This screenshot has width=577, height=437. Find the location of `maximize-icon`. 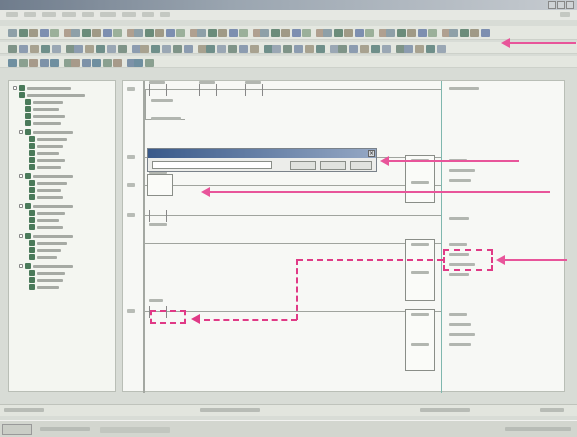

maximize-icon is located at coordinates (561, 5).